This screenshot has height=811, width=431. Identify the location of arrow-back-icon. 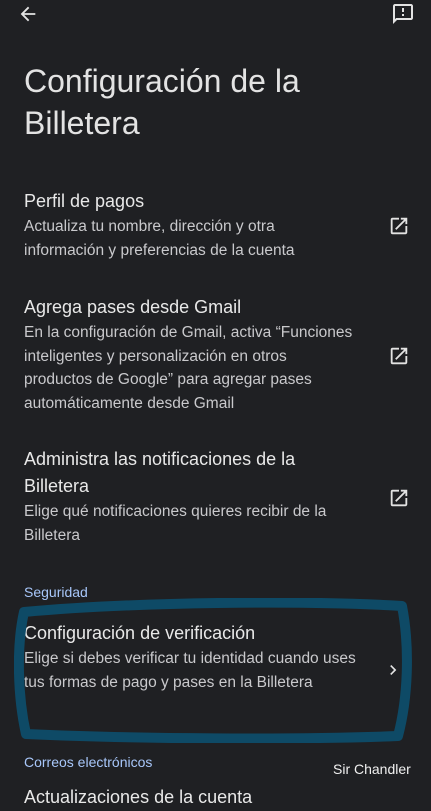
(28, 14).